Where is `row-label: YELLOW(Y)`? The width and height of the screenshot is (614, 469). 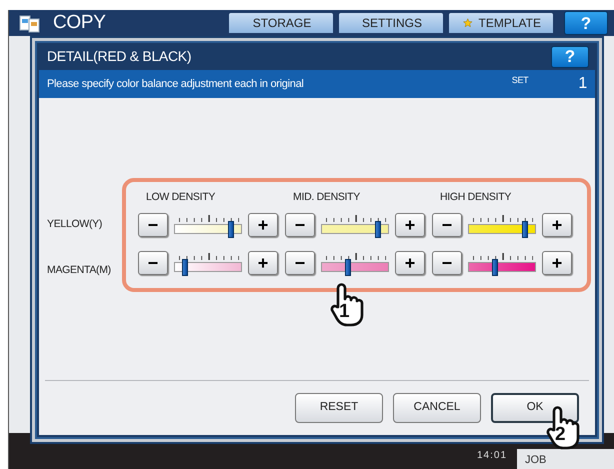 row-label: YELLOW(Y) is located at coordinates (74, 224).